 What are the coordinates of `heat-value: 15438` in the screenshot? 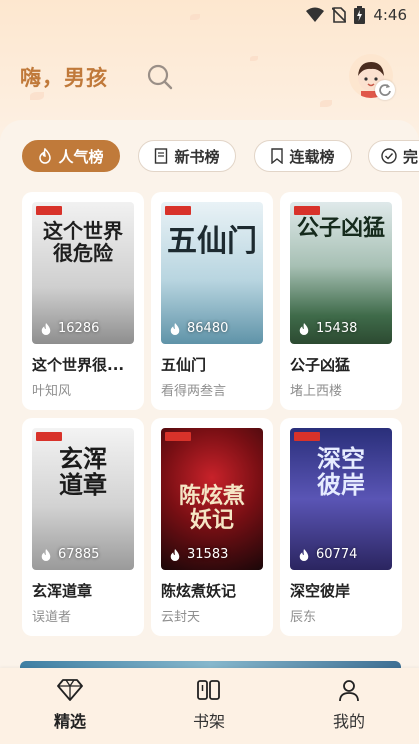 It's located at (337, 328).